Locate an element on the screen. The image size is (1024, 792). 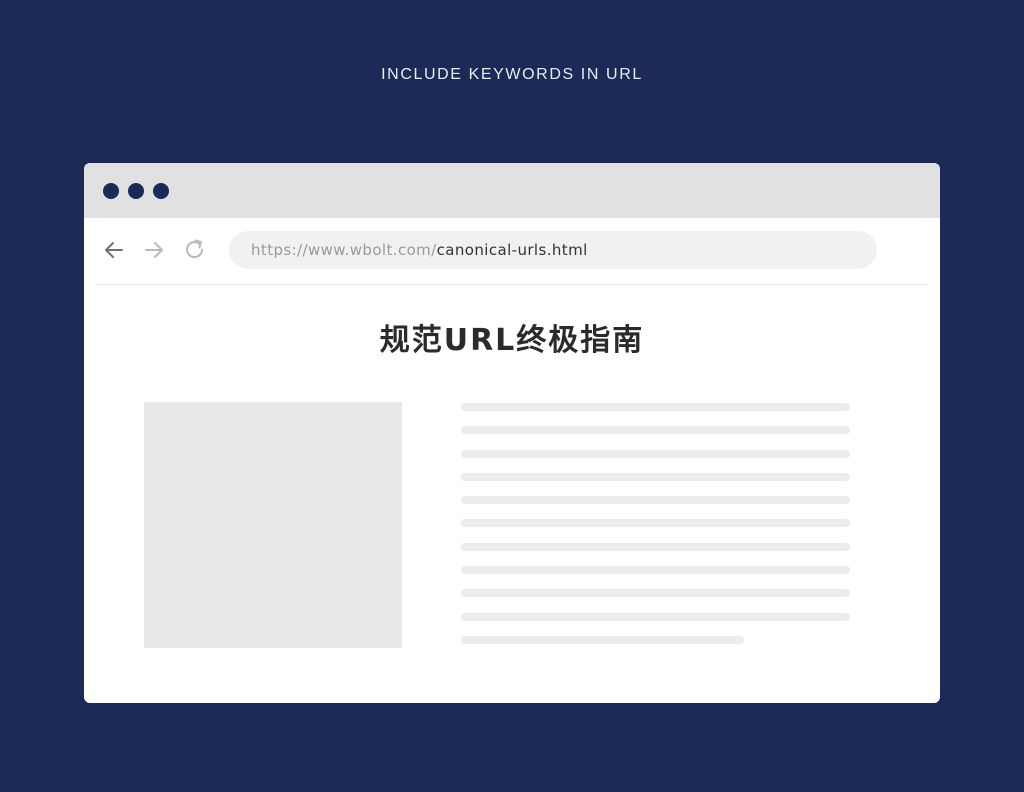
headline: INCLUDE KEYWORDS IN URL is located at coordinates (512, 74).